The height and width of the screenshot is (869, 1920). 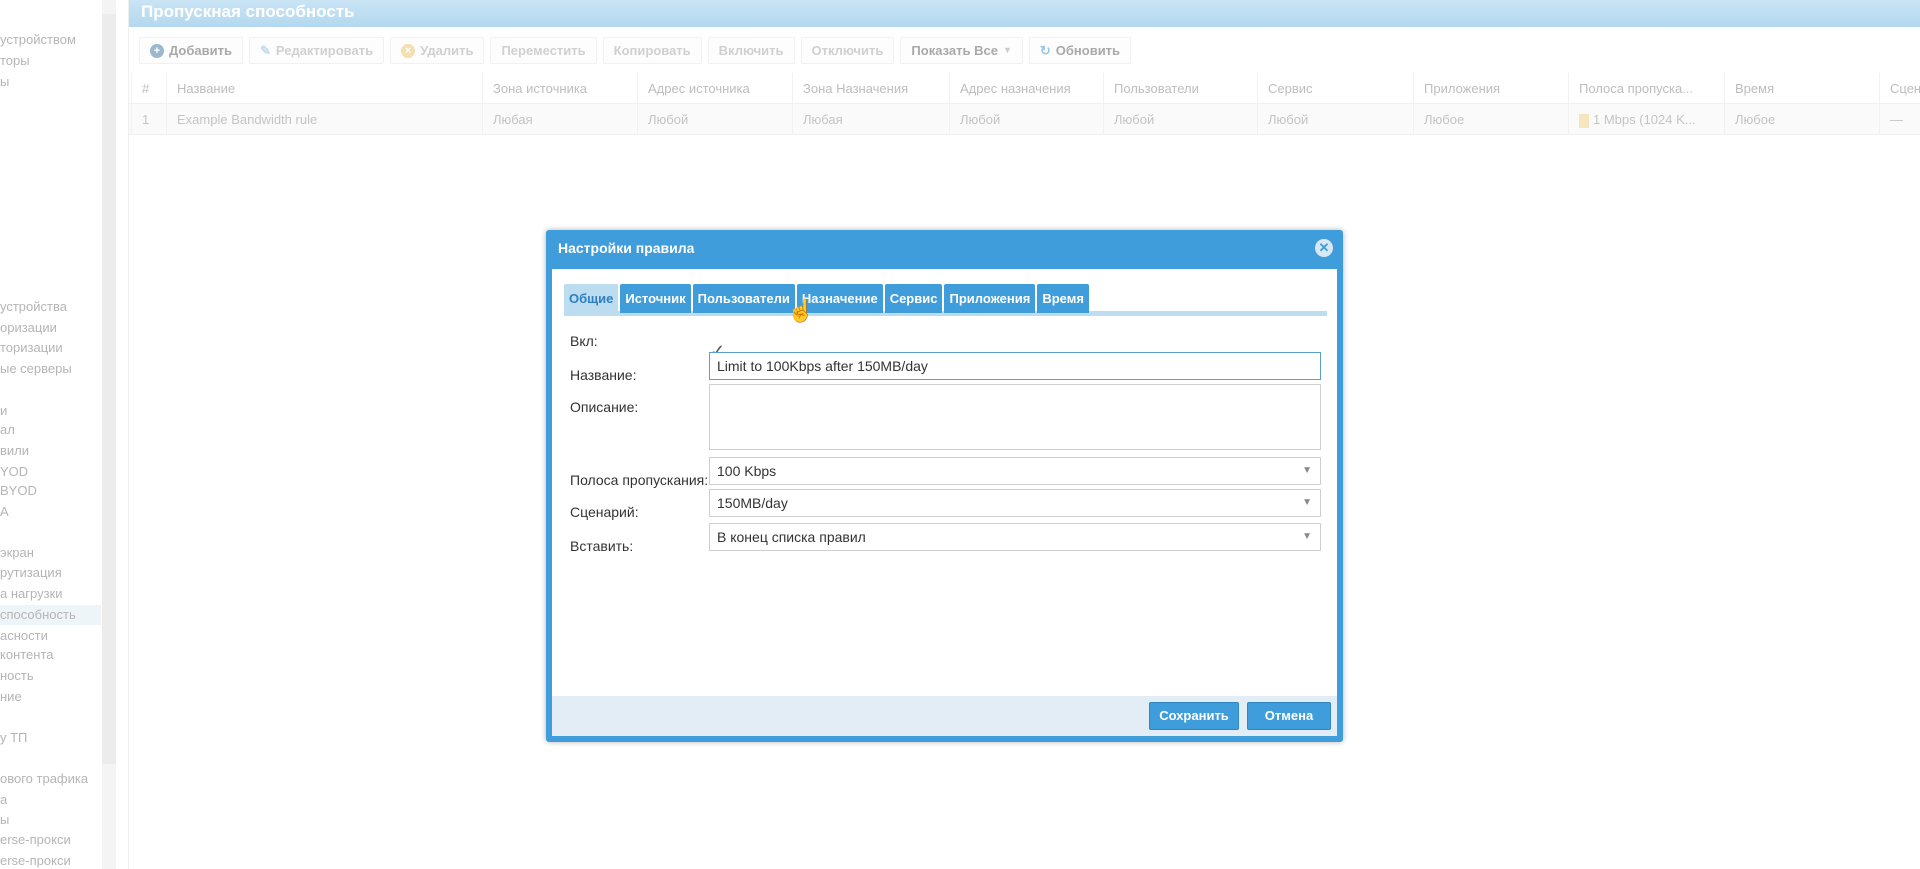 What do you see at coordinates (655, 298) in the screenshot?
I see `tab-source: Источник` at bounding box center [655, 298].